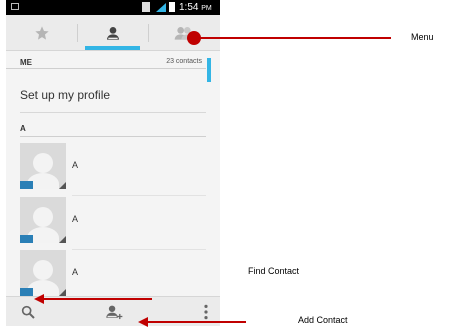 Image resolution: width=451 pixels, height=332 pixels. I want to click on status-time: 1:54 PM, so click(195, 7).